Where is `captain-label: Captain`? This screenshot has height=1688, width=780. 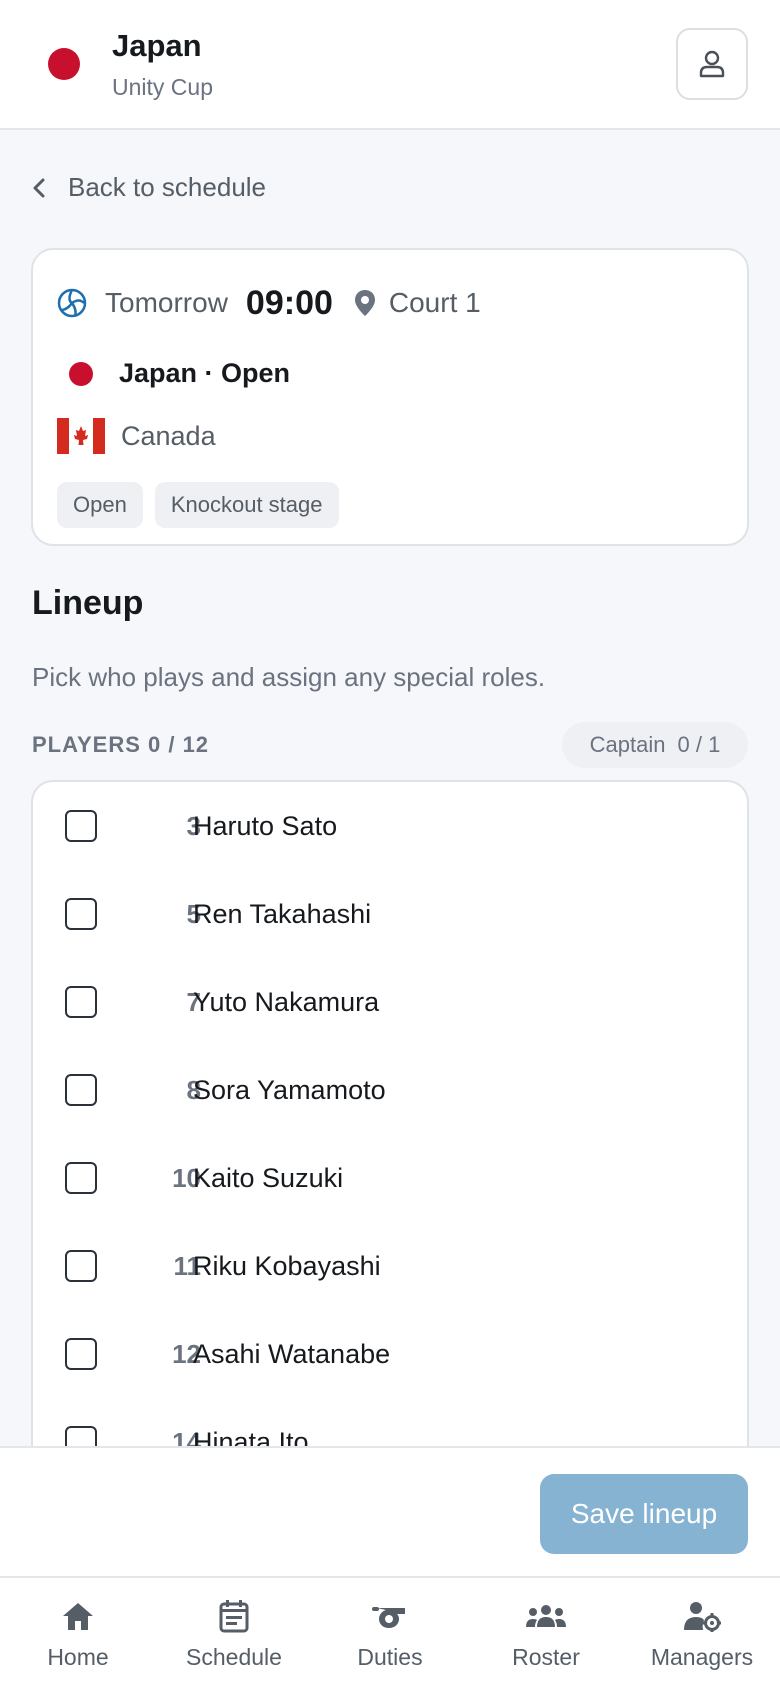 captain-label: Captain is located at coordinates (627, 744).